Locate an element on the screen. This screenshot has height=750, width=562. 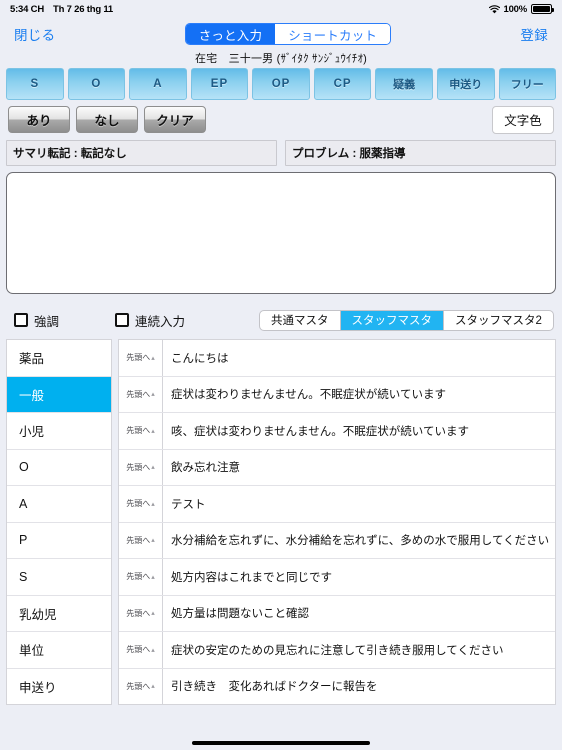
status-time: 5:34 CH is located at coordinates (27, 9).